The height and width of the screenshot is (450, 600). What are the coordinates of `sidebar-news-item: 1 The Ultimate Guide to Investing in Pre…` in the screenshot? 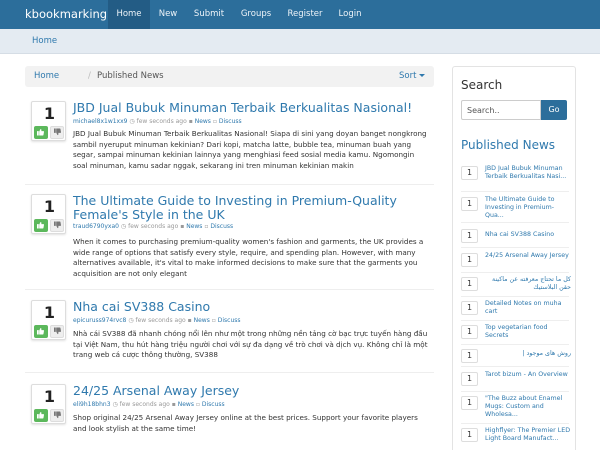 It's located at (516, 208).